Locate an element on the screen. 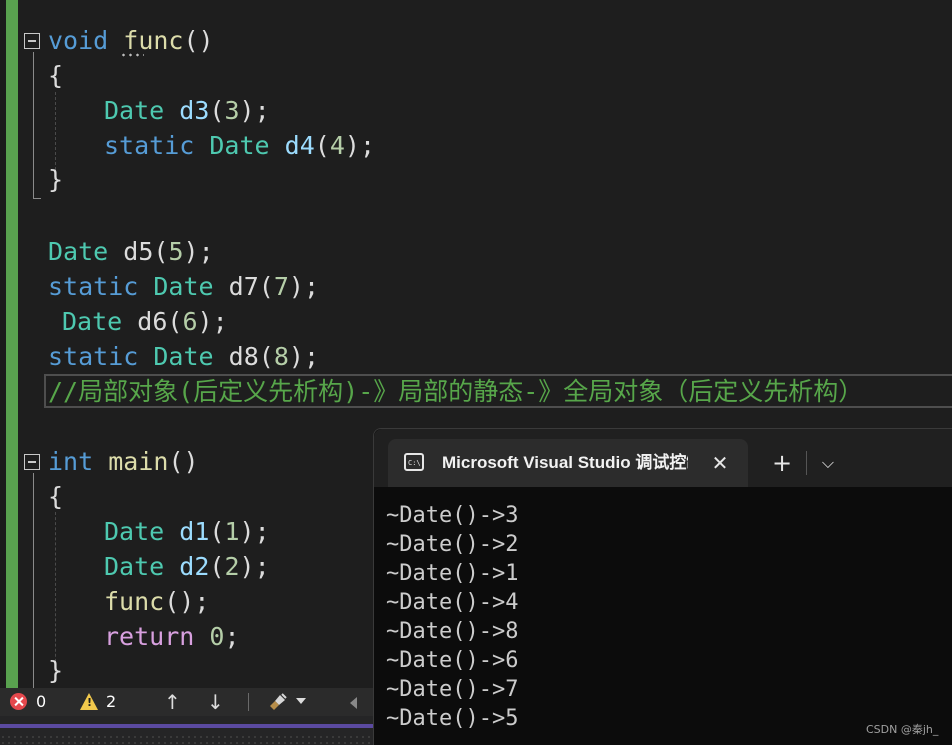 The height and width of the screenshot is (745, 952). number-literal: 6 is located at coordinates (190, 321).